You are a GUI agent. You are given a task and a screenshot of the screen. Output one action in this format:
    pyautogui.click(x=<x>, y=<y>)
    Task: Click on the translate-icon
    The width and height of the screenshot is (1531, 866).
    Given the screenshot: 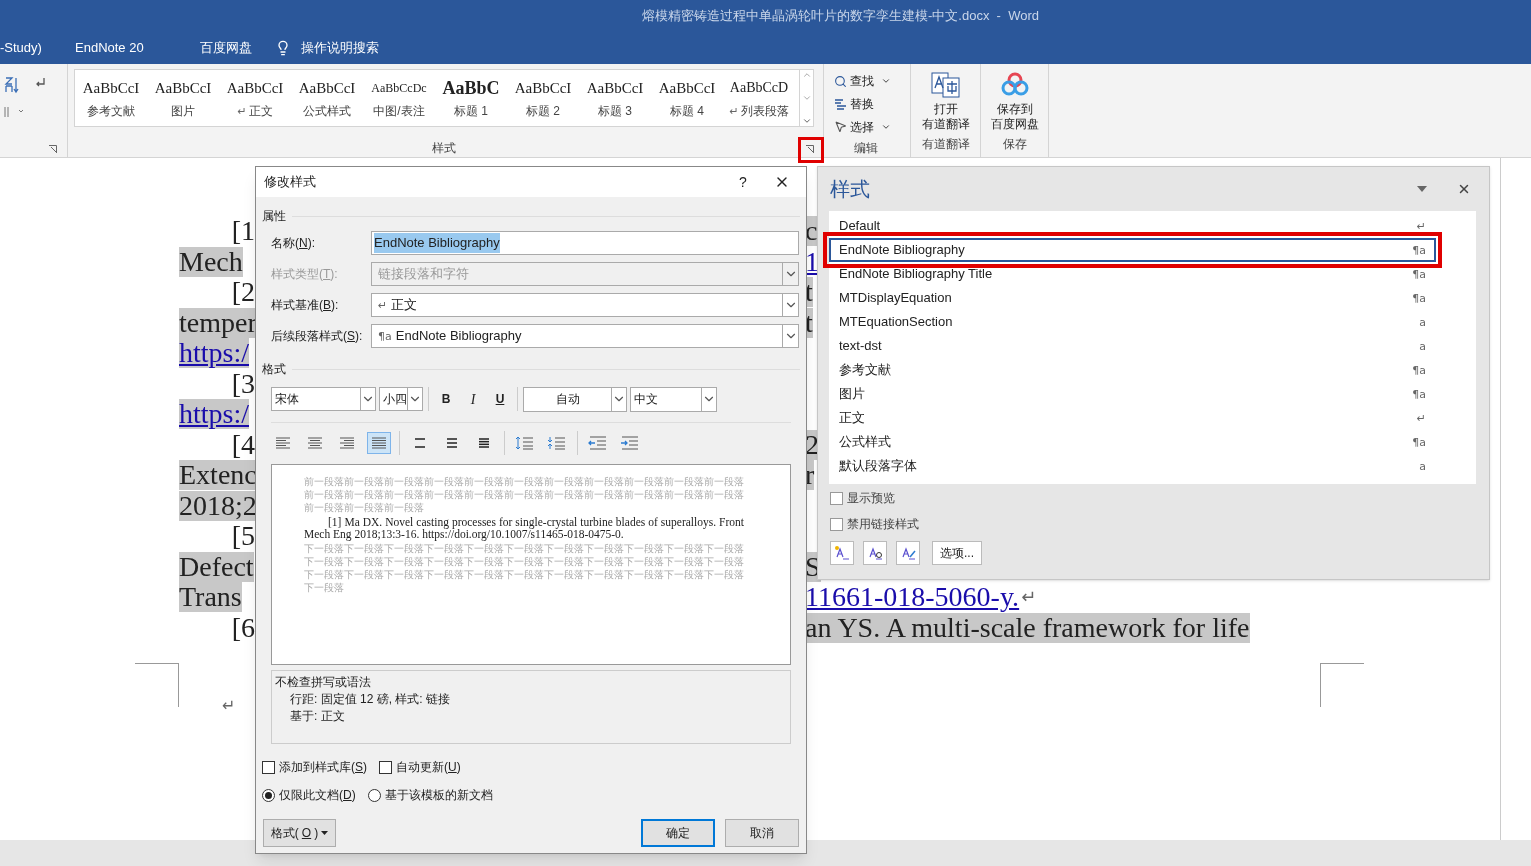 What is the action you would take?
    pyautogui.click(x=945, y=85)
    